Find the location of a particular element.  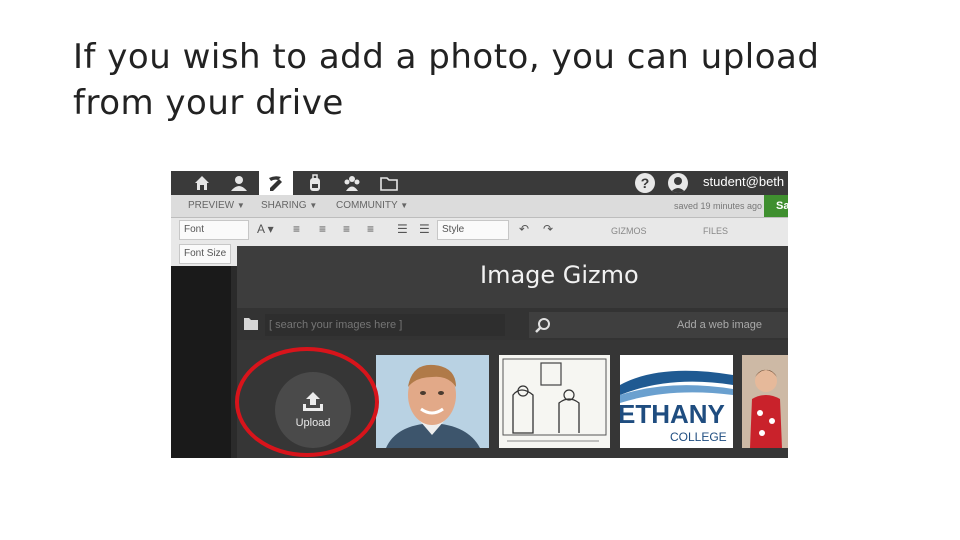

menu-preview: PREVIEW ▼ is located at coordinates (216, 205).